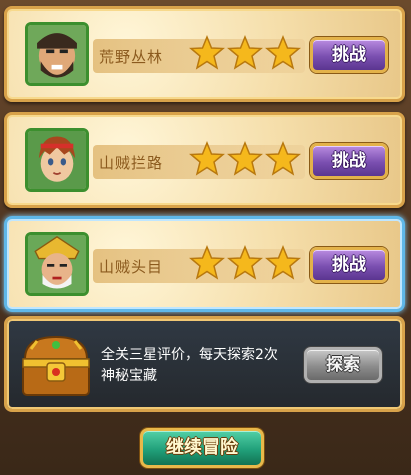 The width and height of the screenshot is (411, 475). I want to click on young-warrior-portrait-icon, so click(57, 160).